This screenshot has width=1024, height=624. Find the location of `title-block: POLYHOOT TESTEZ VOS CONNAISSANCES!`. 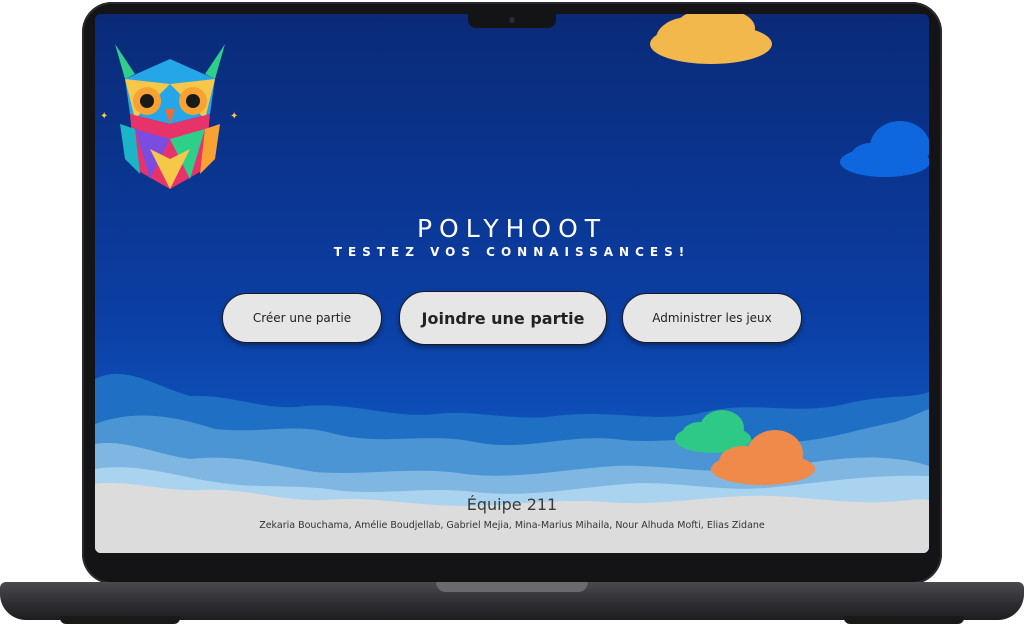

title-block: POLYHOOT TESTEZ VOS CONNAISSANCES! is located at coordinates (512, 236).